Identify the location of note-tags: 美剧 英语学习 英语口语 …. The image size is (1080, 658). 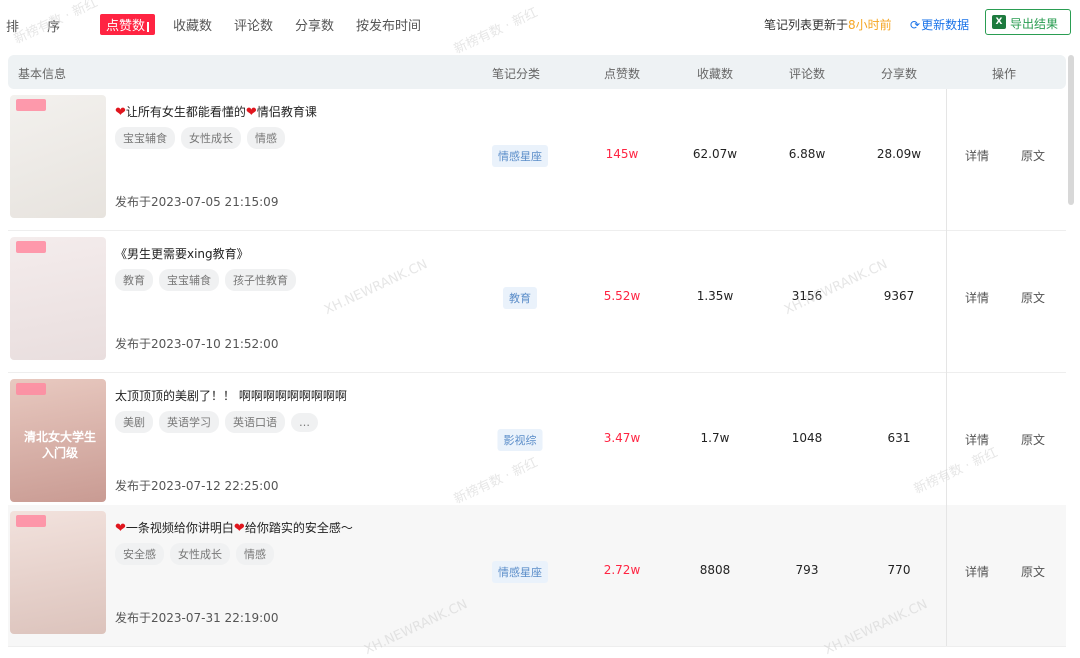
(219, 422).